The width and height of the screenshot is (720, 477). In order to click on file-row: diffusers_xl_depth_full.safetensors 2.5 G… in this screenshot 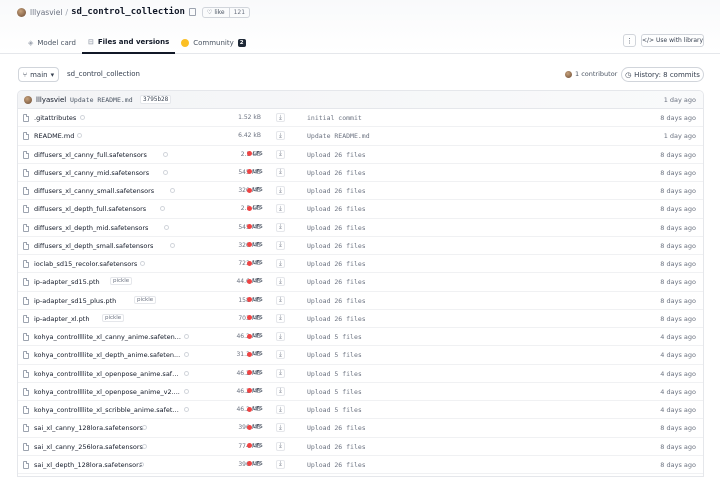, I will do `click(360, 209)`.